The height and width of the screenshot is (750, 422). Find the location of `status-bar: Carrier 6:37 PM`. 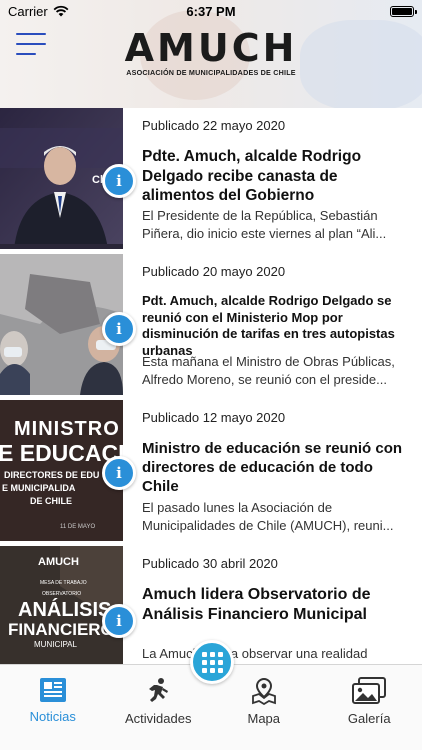

status-bar: Carrier 6:37 PM is located at coordinates (211, 11).